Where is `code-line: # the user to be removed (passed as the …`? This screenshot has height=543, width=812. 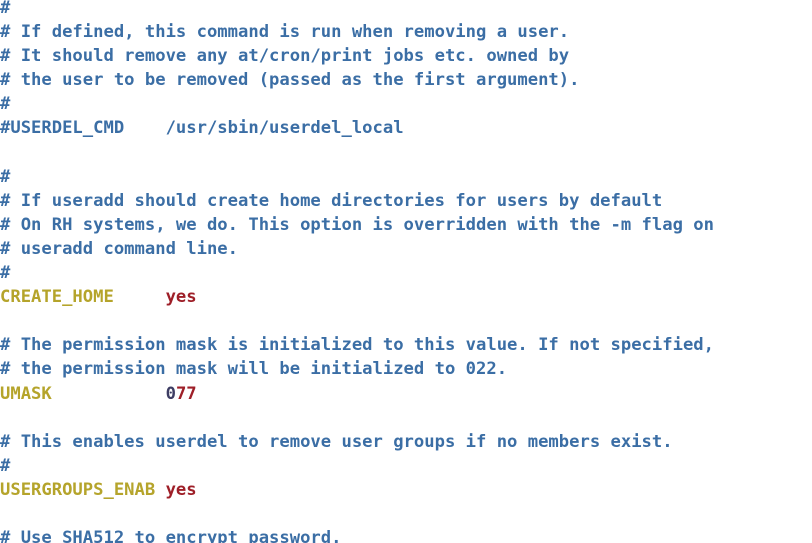
code-line: # the user to be removed (passed as the … is located at coordinates (406, 80).